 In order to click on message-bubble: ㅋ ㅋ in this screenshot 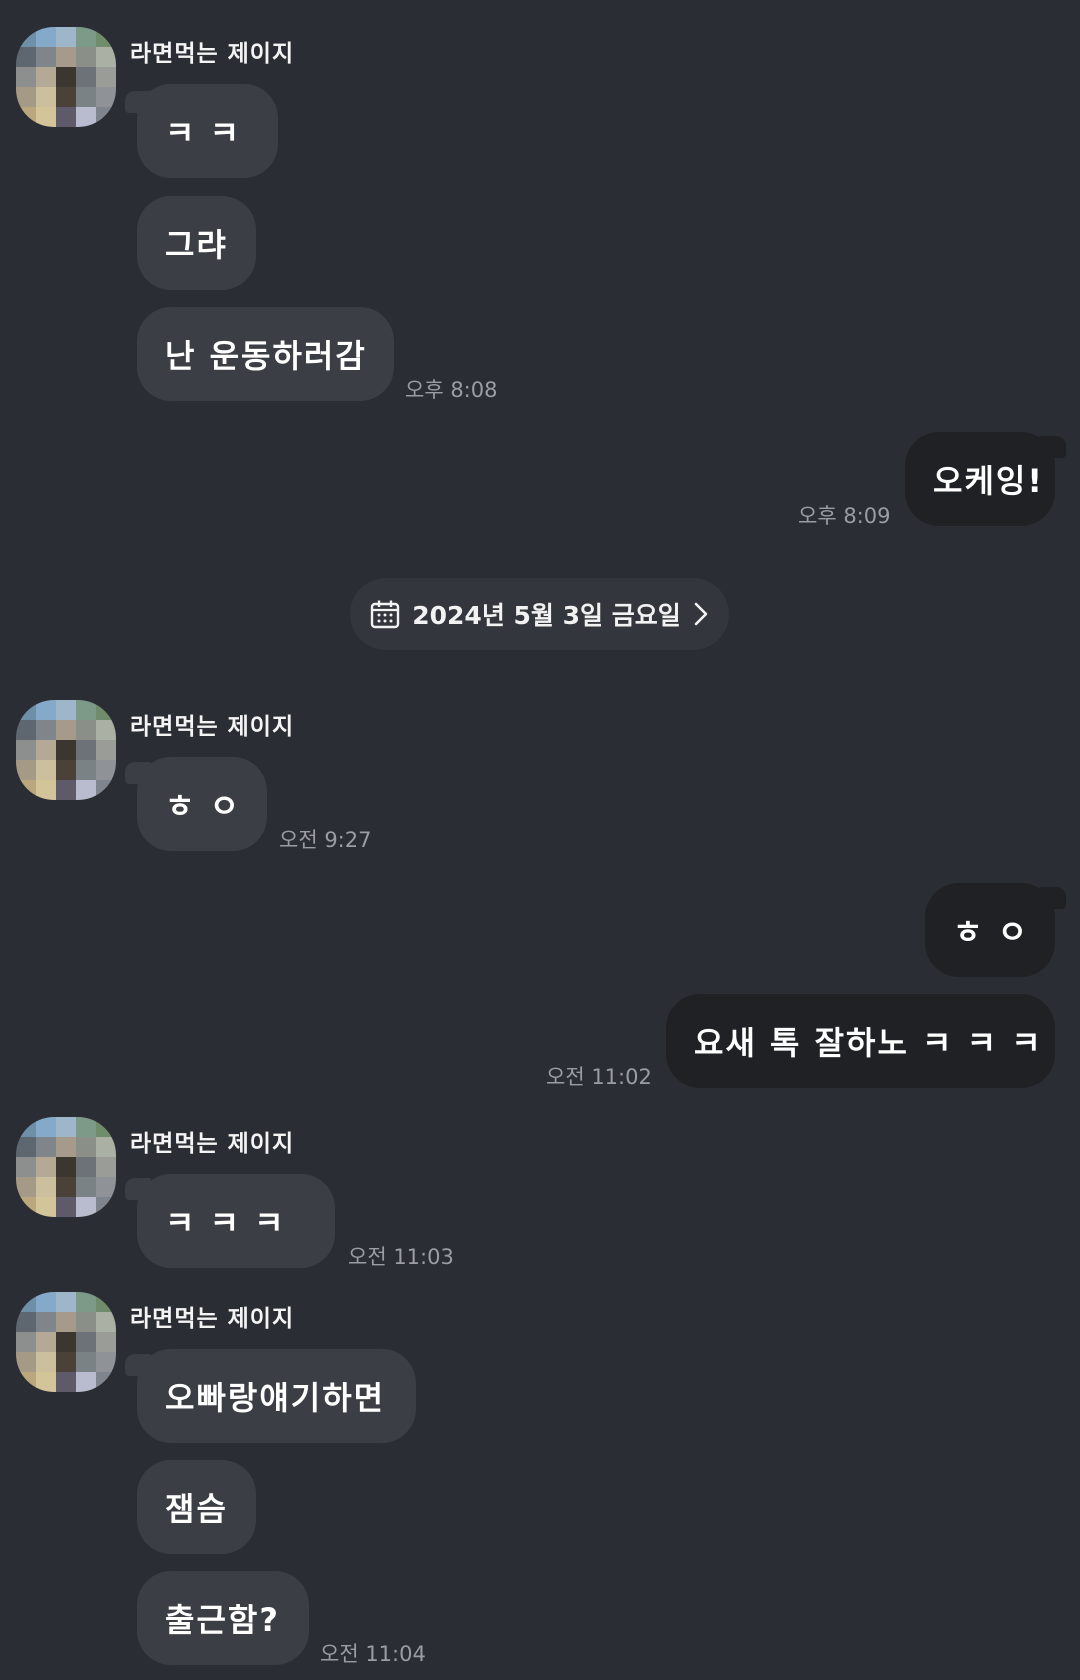, I will do `click(207, 131)`.